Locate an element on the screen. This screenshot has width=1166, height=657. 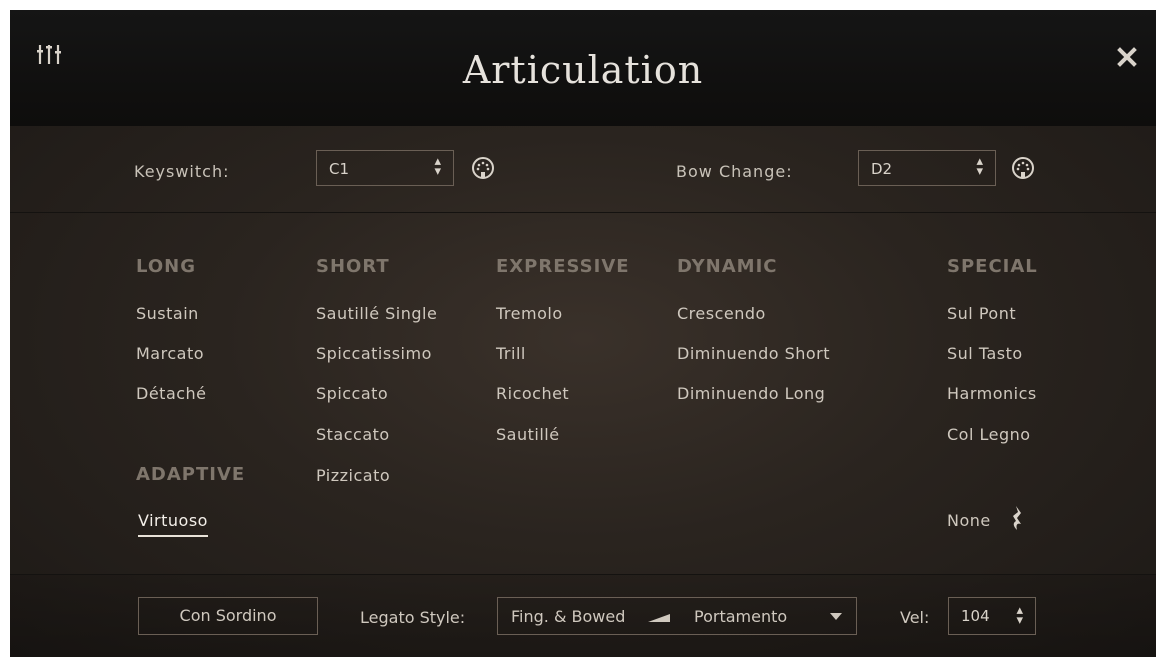
keyswitch-label: Keyswitch: is located at coordinates (182, 171).